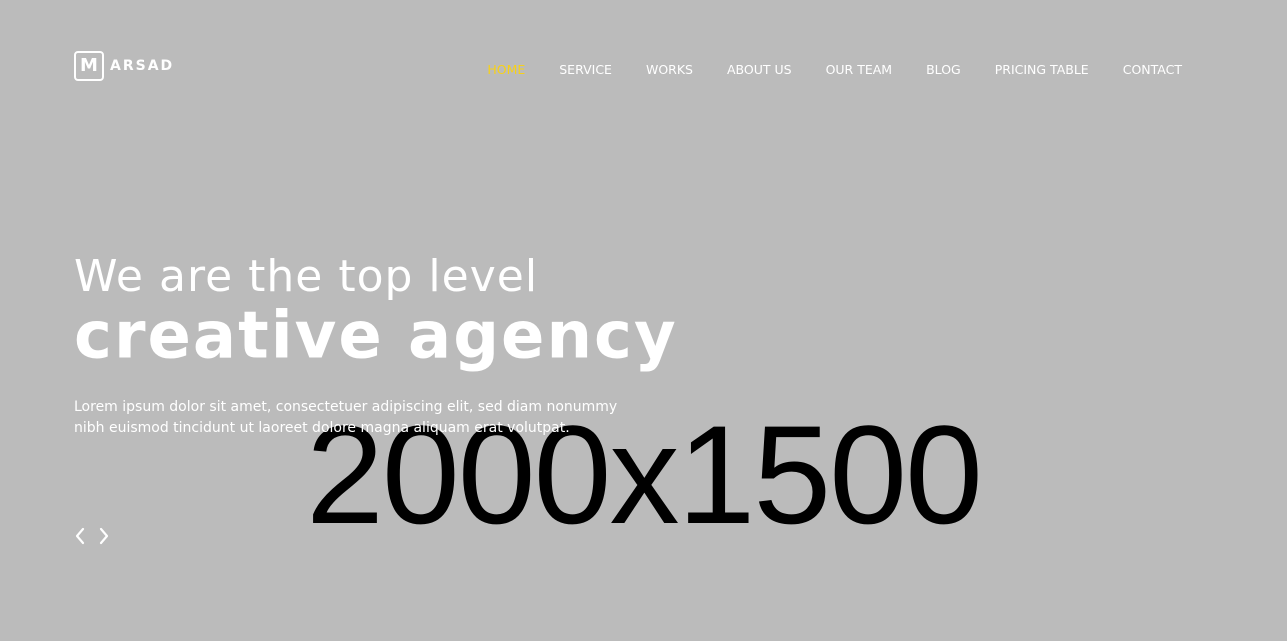  Describe the element at coordinates (89, 66) in the screenshot. I see `logo-mark: M` at that location.